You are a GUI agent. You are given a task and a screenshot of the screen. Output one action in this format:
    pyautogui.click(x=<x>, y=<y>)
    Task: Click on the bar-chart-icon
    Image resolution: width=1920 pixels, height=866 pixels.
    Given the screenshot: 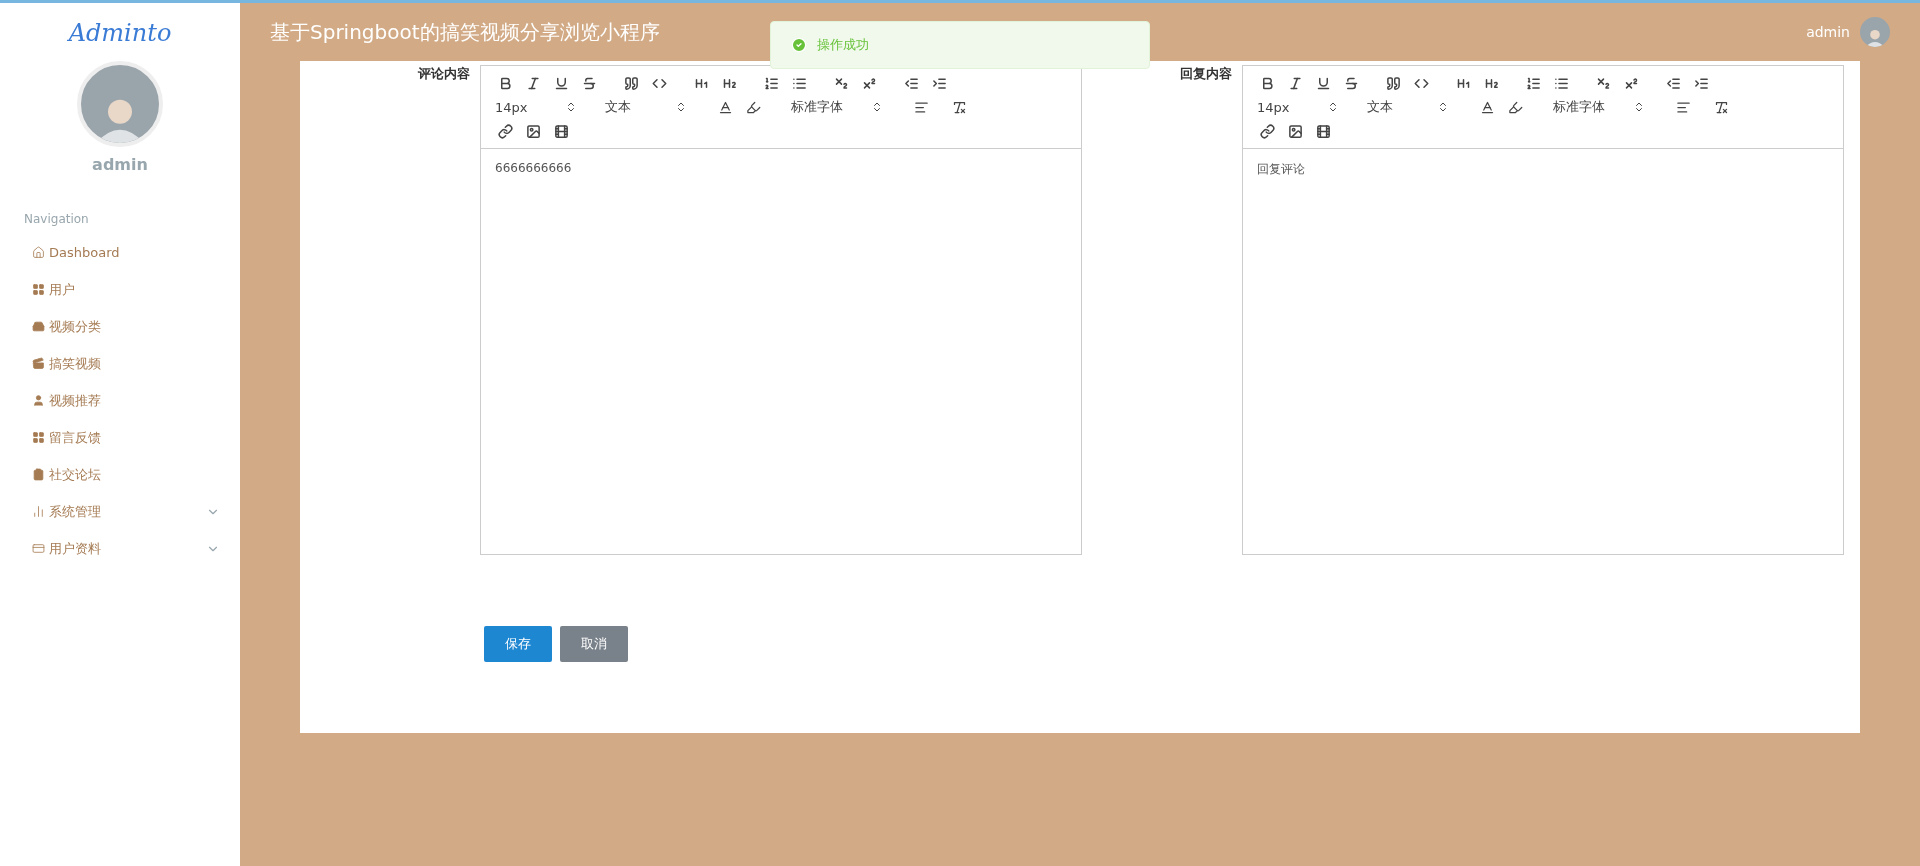 What is the action you would take?
    pyautogui.click(x=38, y=511)
    